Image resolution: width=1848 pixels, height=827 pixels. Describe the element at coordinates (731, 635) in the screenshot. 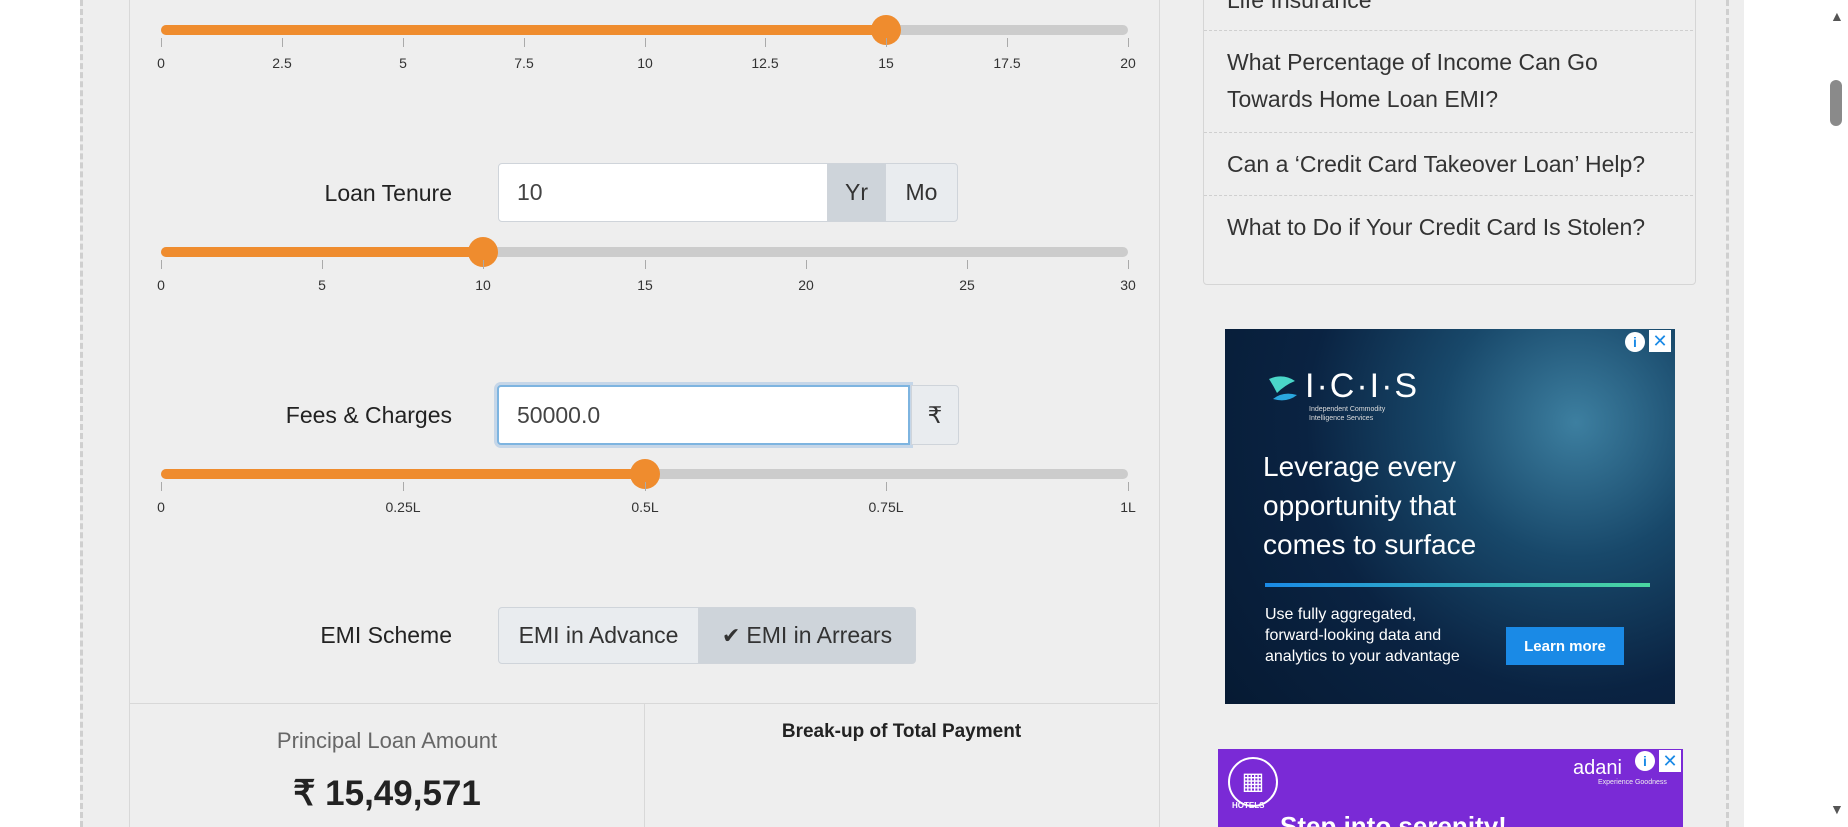

I see `check-icon: ✔` at that location.